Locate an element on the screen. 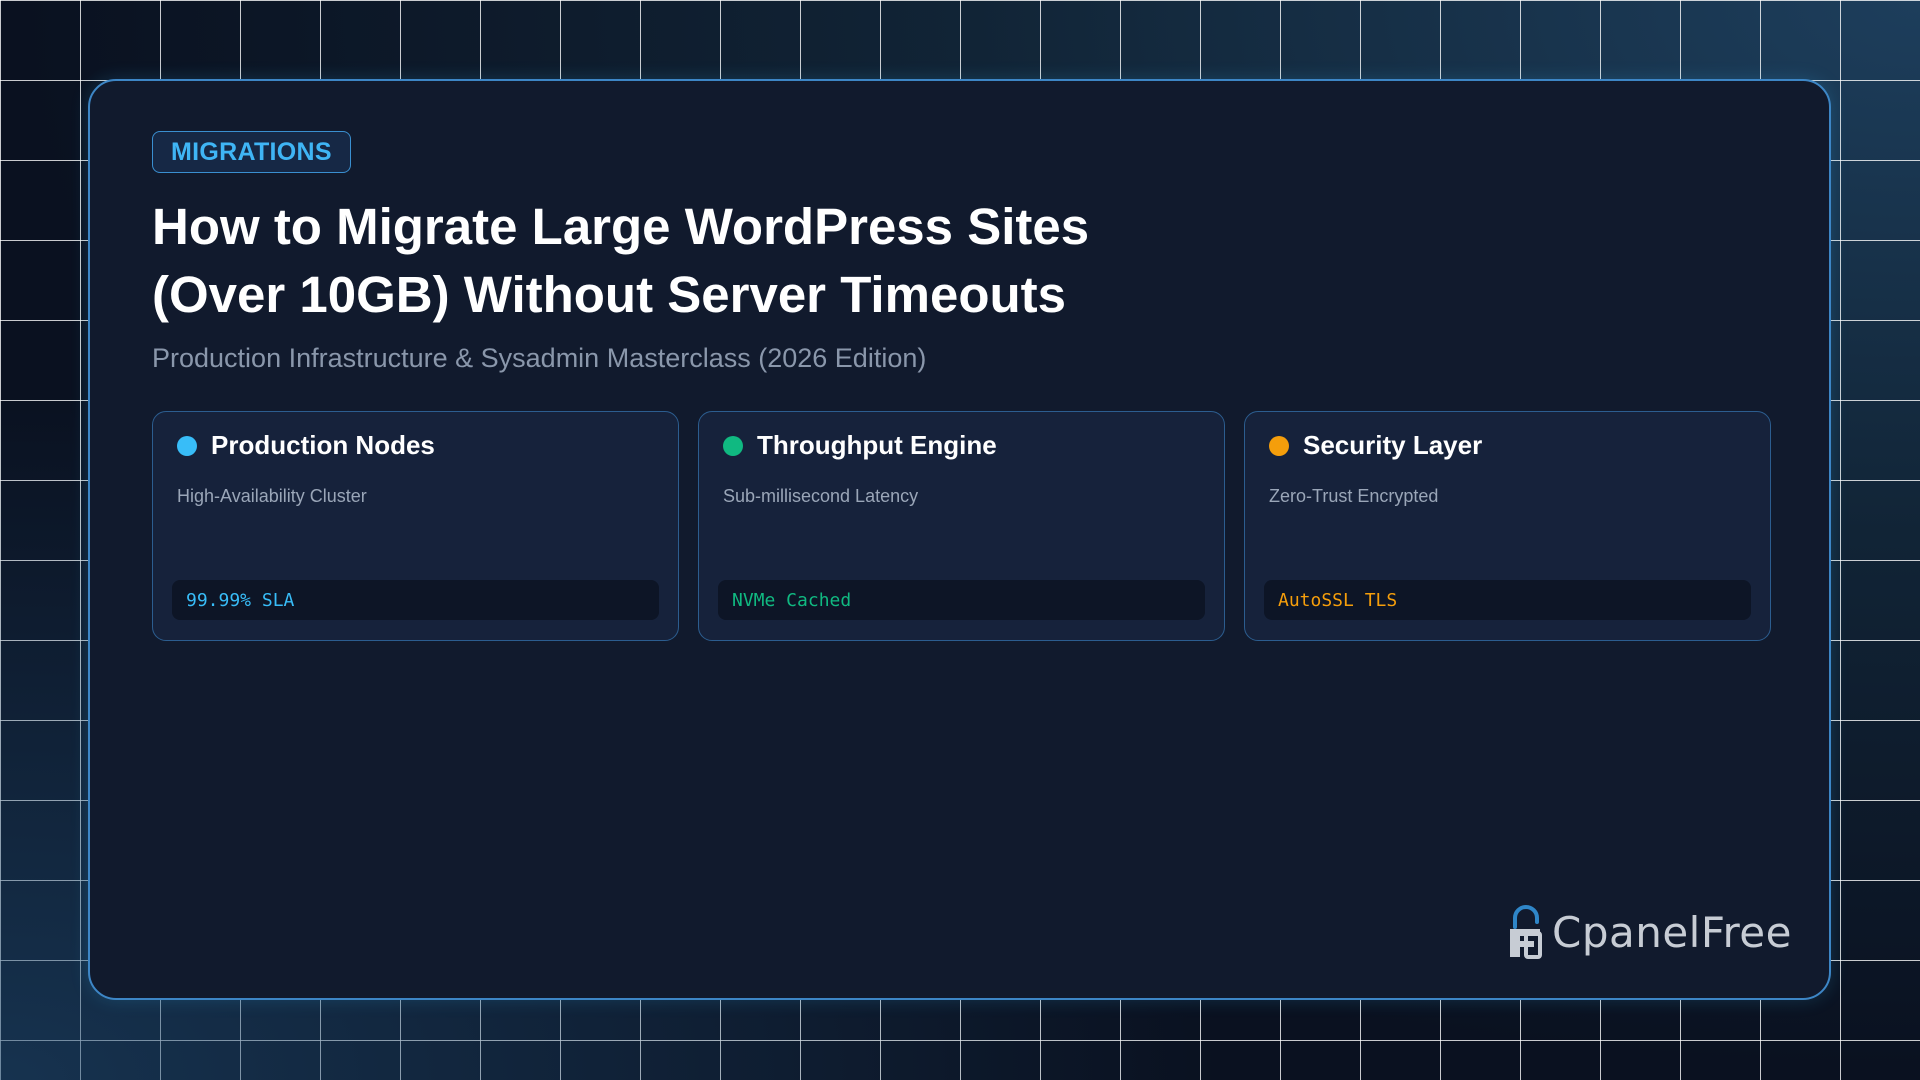 This screenshot has width=1920, height=1080. padlock-logo-icon is located at coordinates (1526, 932).